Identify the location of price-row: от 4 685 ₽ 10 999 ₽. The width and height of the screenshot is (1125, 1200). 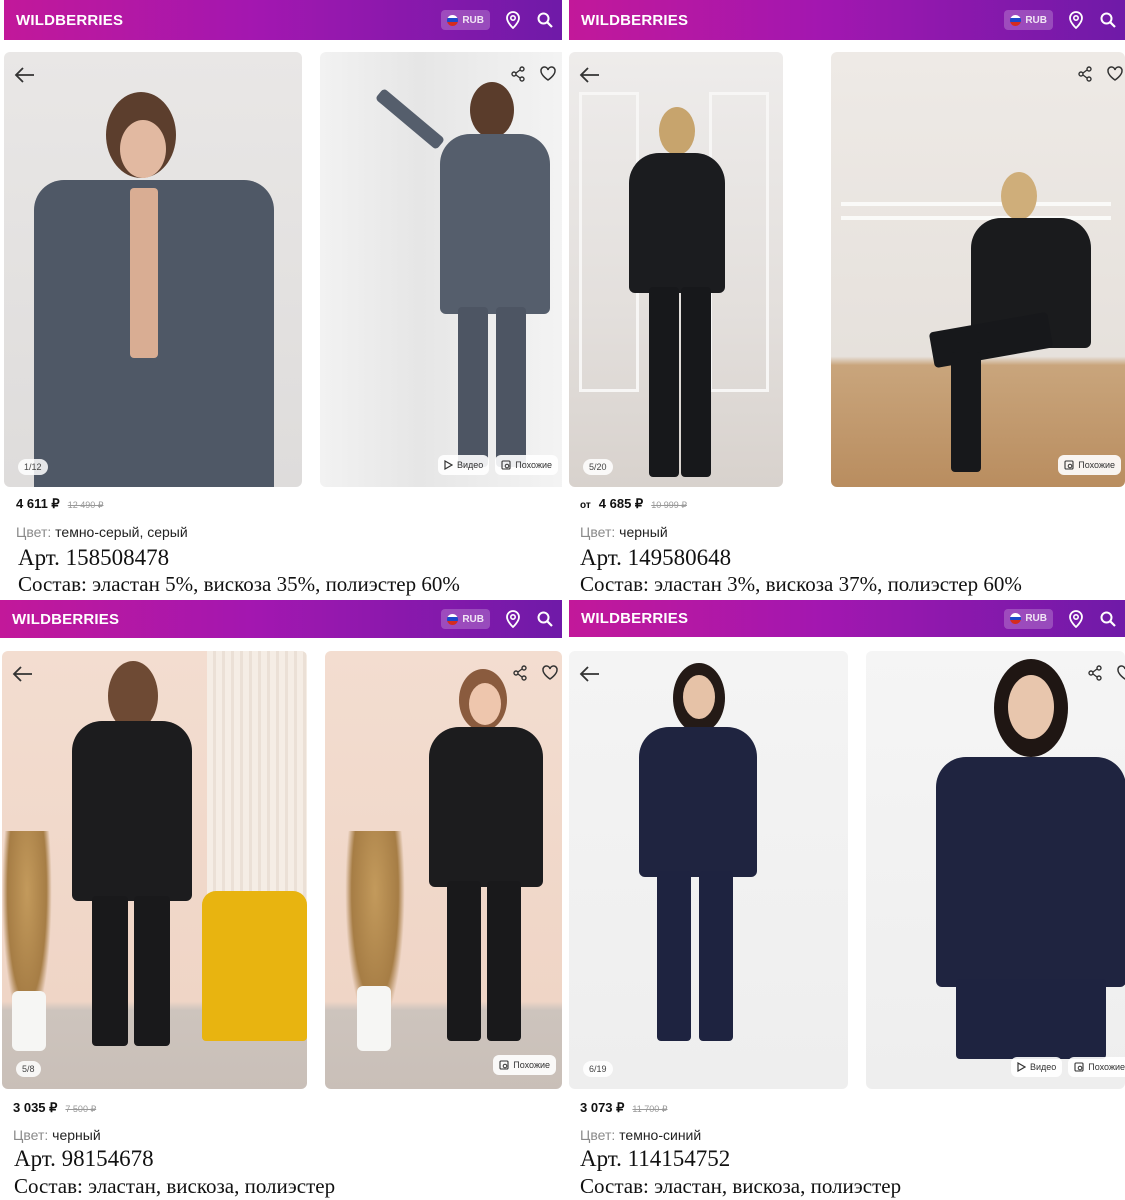
(633, 504).